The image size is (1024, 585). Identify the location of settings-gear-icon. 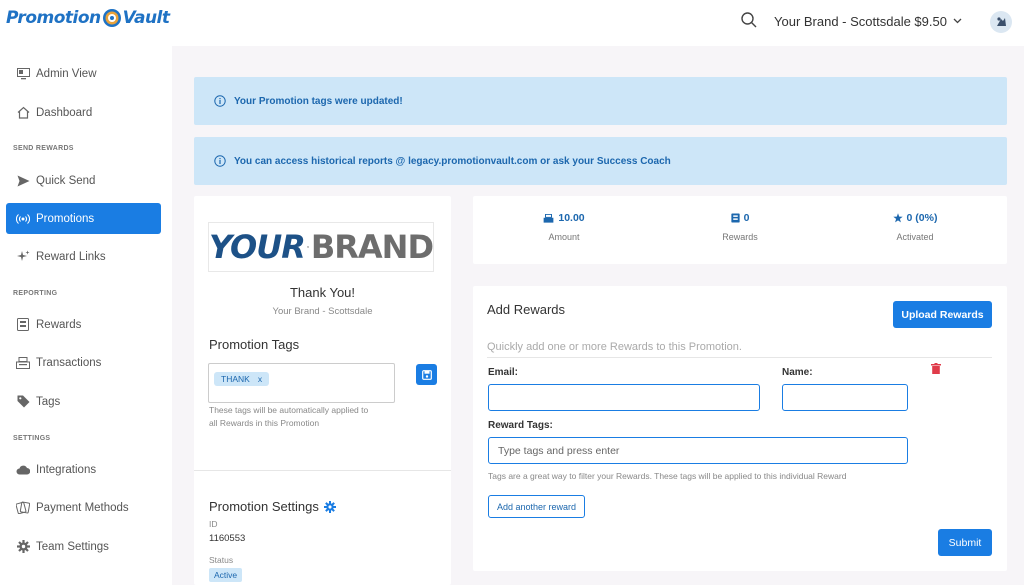
(329, 506).